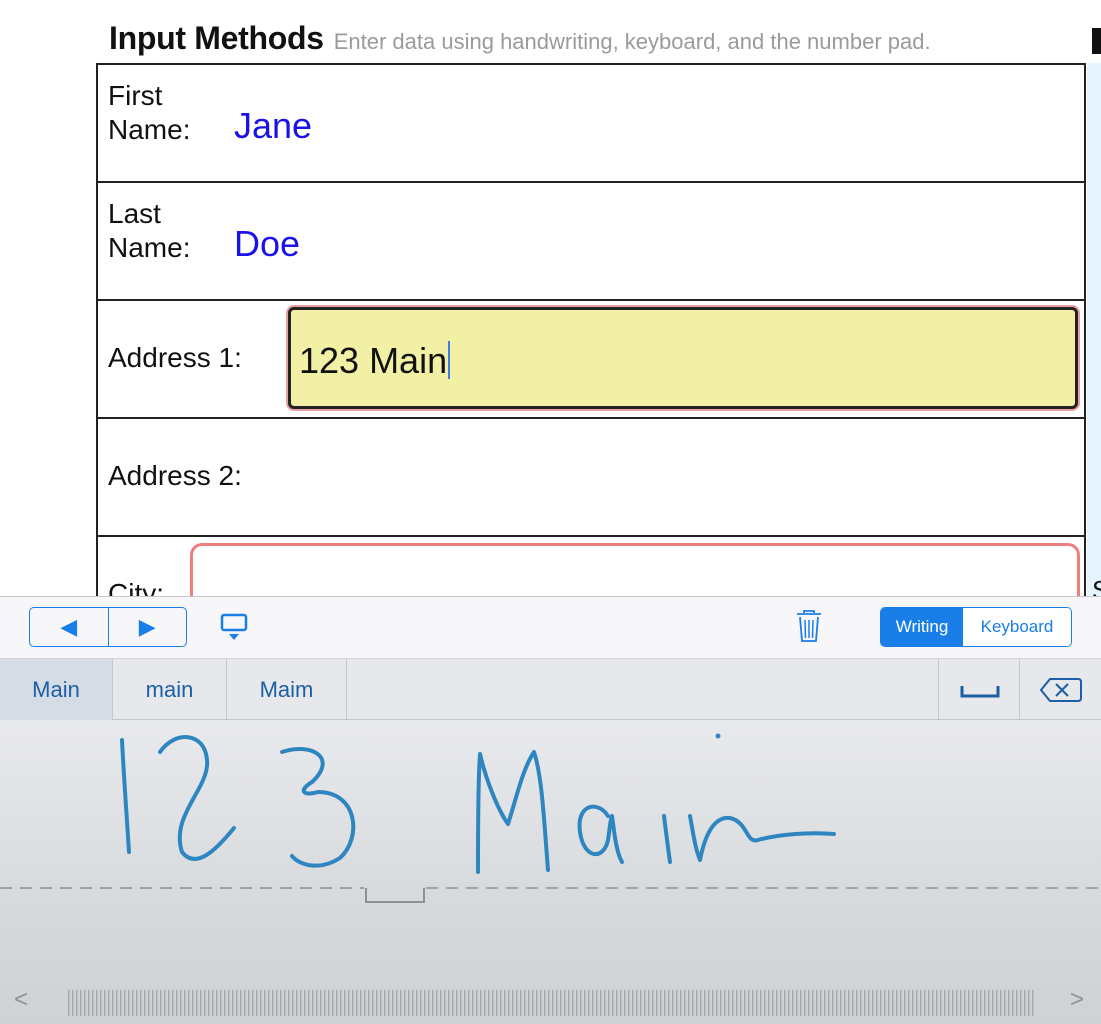 Image resolution: width=1101 pixels, height=1024 pixels. Describe the element at coordinates (551, 1003) in the screenshot. I see `handwriting-scroll-track` at that location.